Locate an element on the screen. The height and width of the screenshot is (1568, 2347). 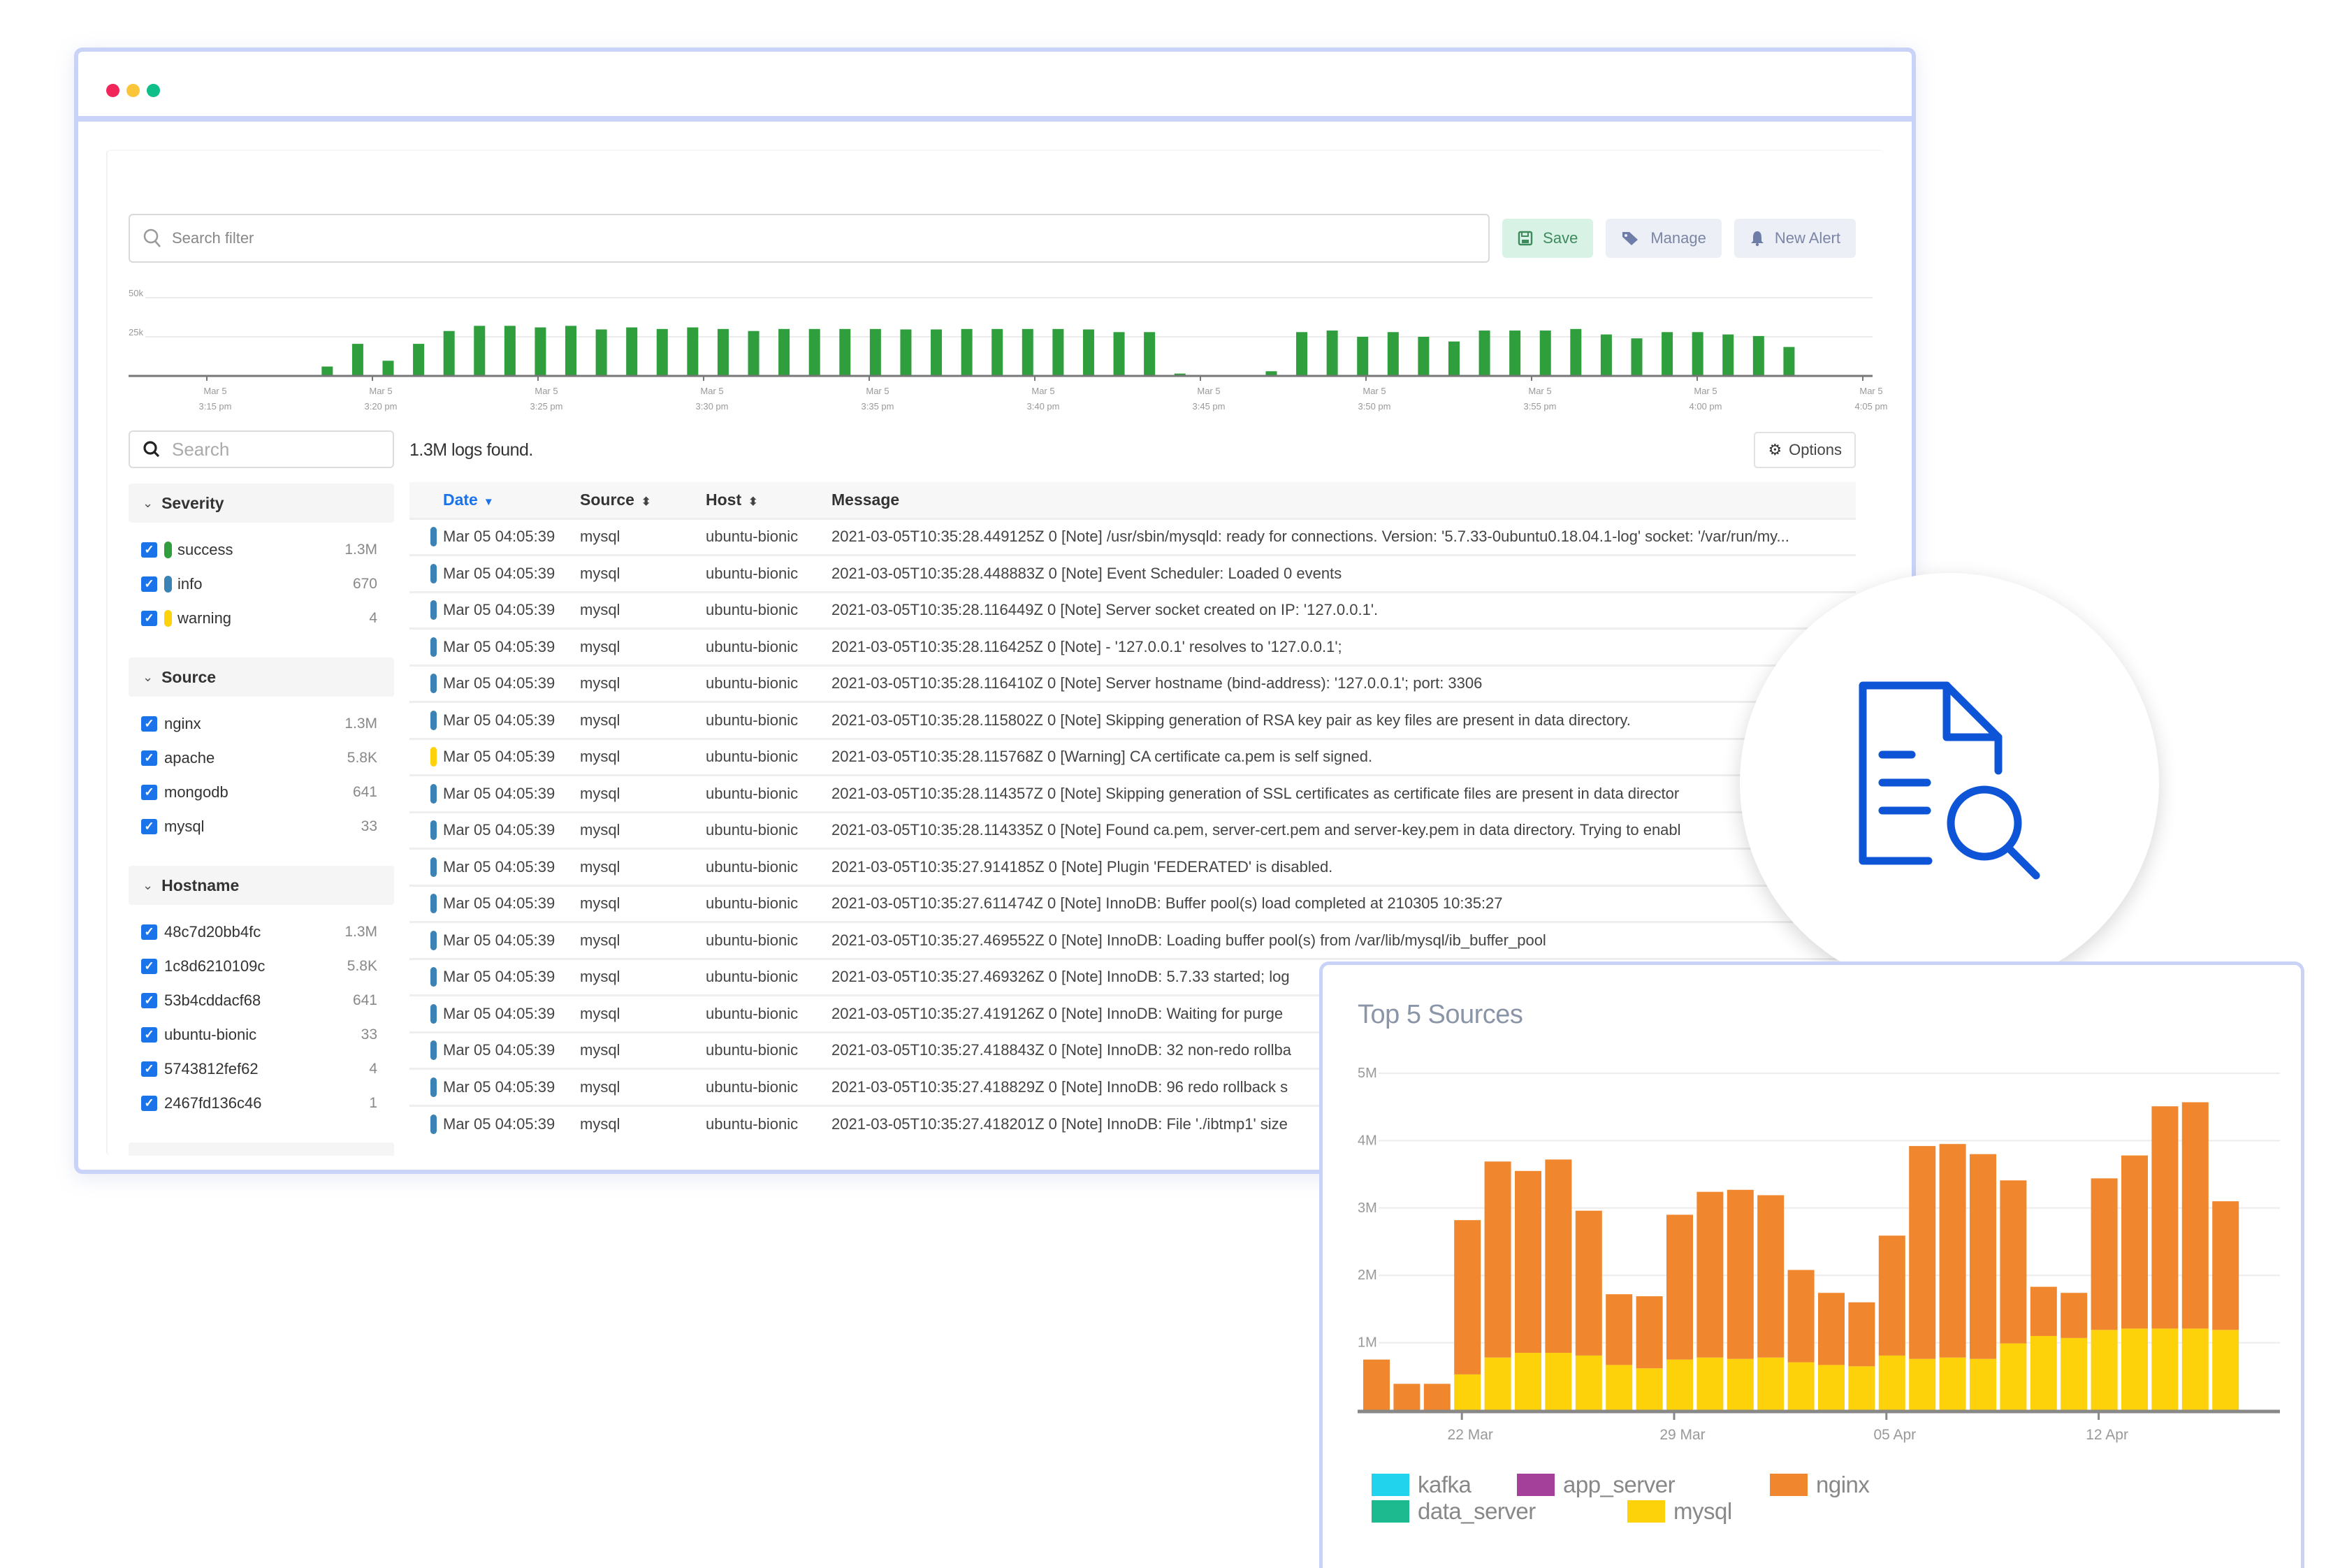
facet-item: ✓ warning 4 is located at coordinates (261, 618).